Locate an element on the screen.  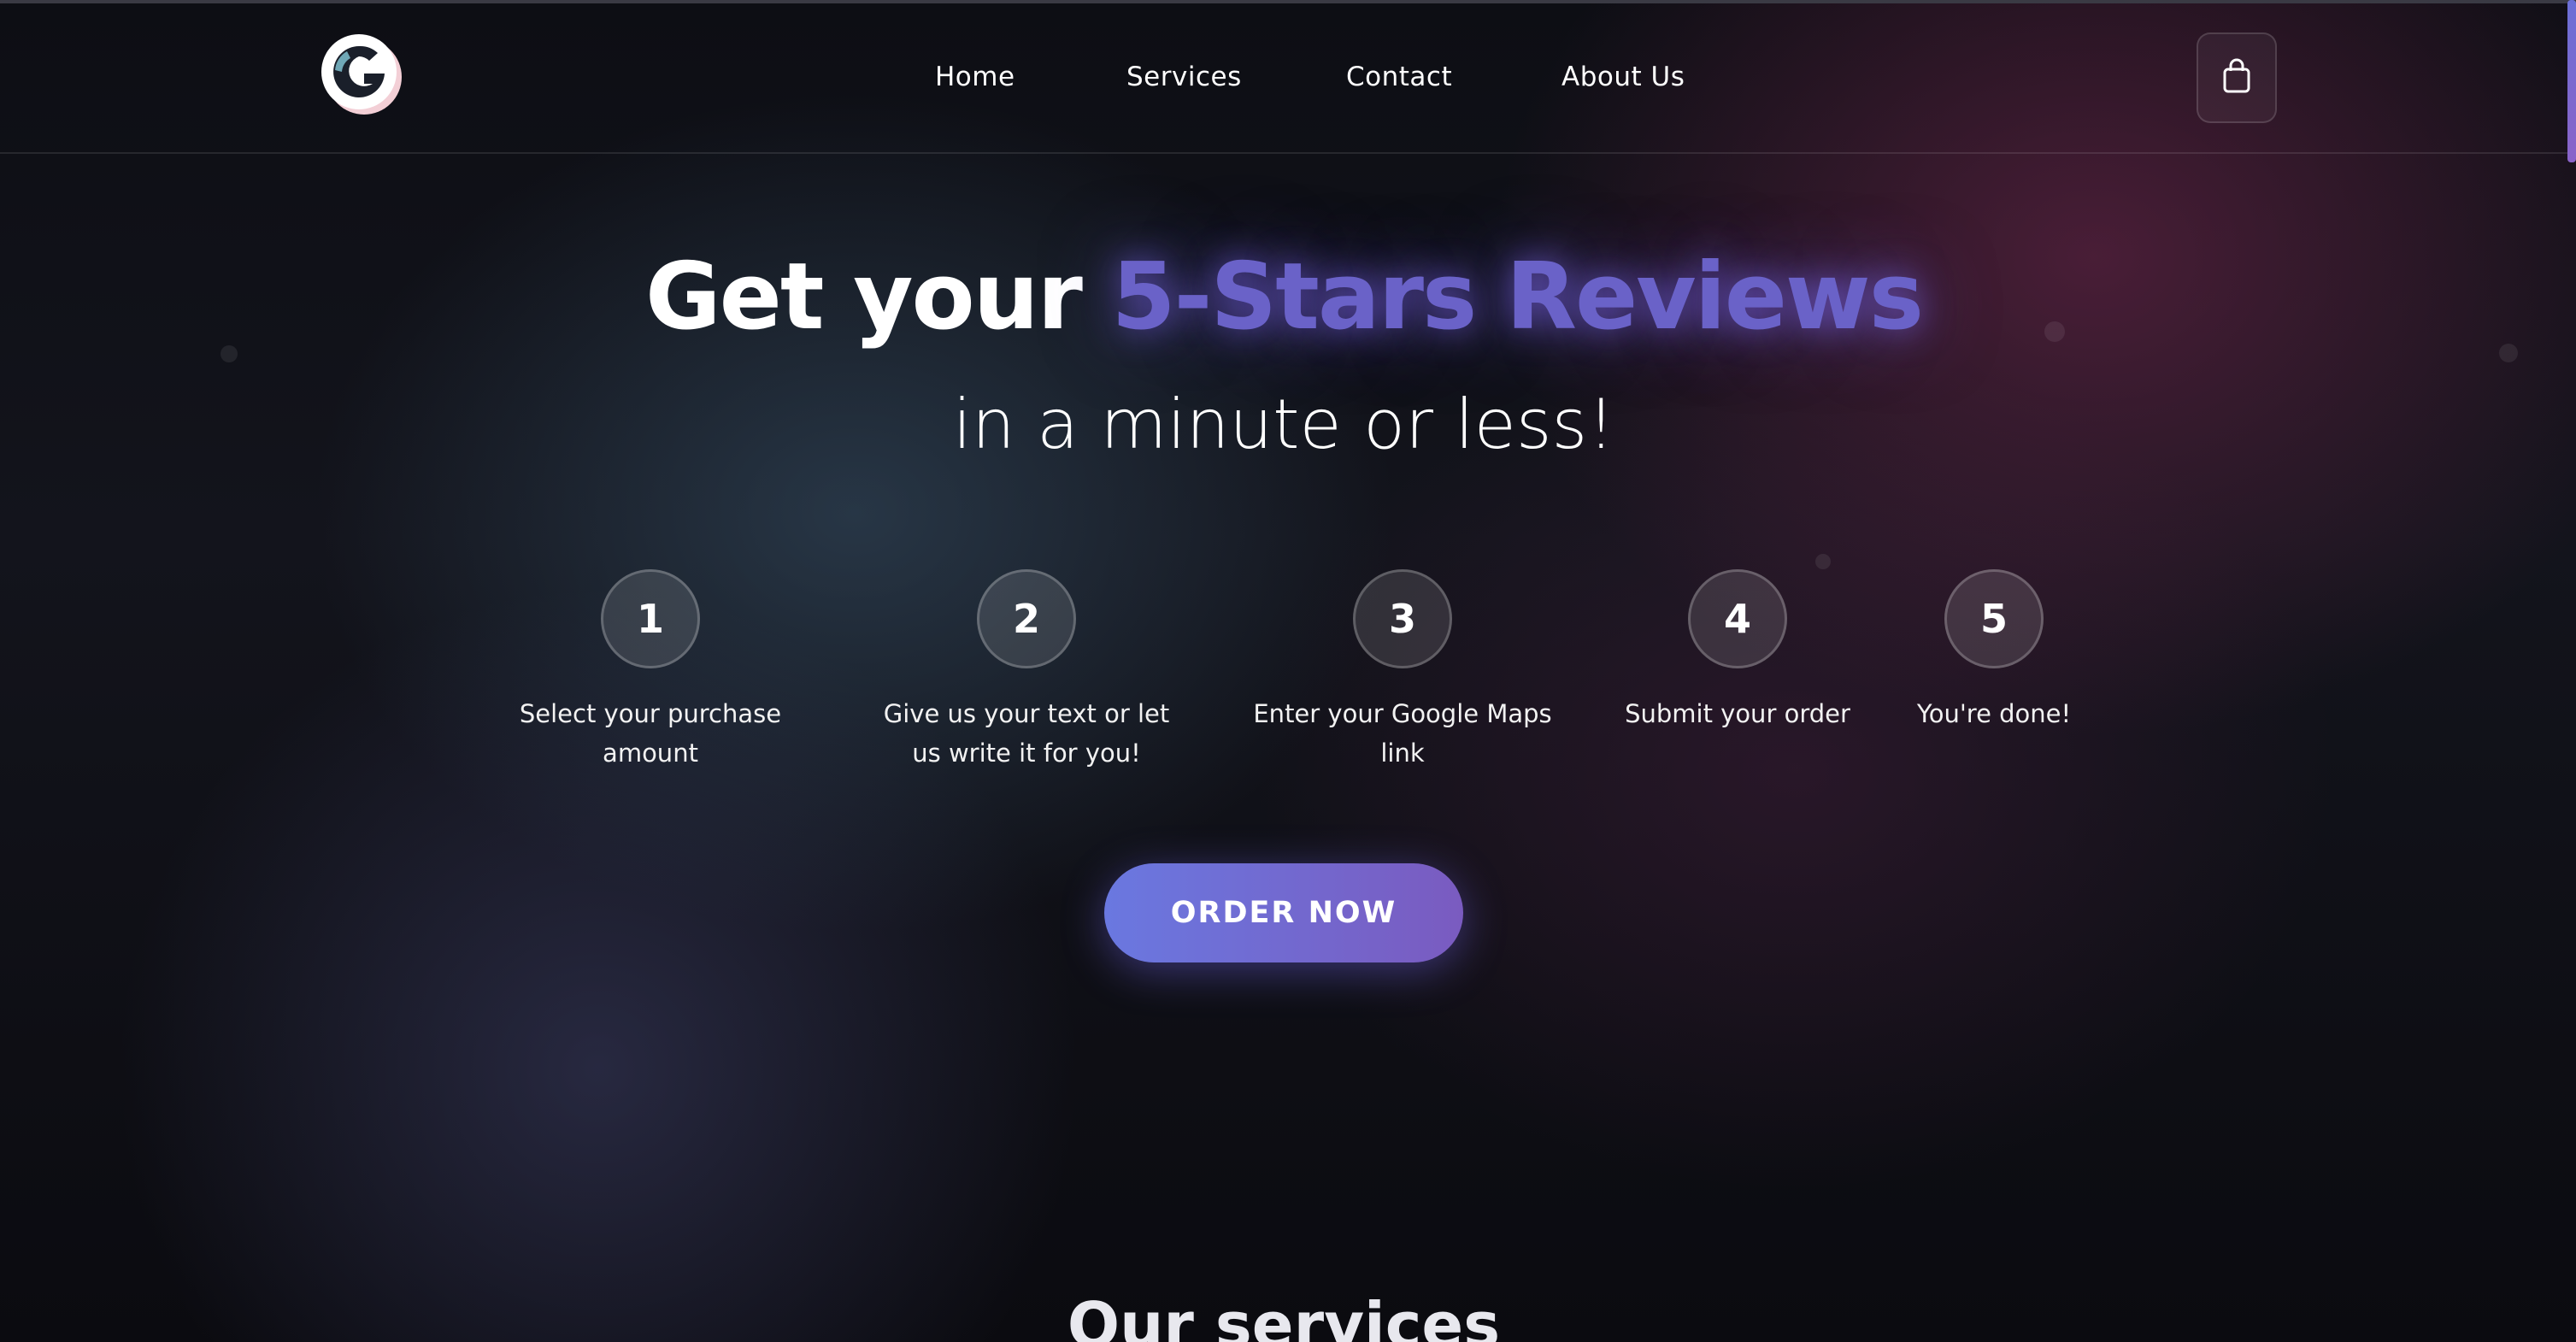
hero-title-plain: Get your is located at coordinates (878, 297).